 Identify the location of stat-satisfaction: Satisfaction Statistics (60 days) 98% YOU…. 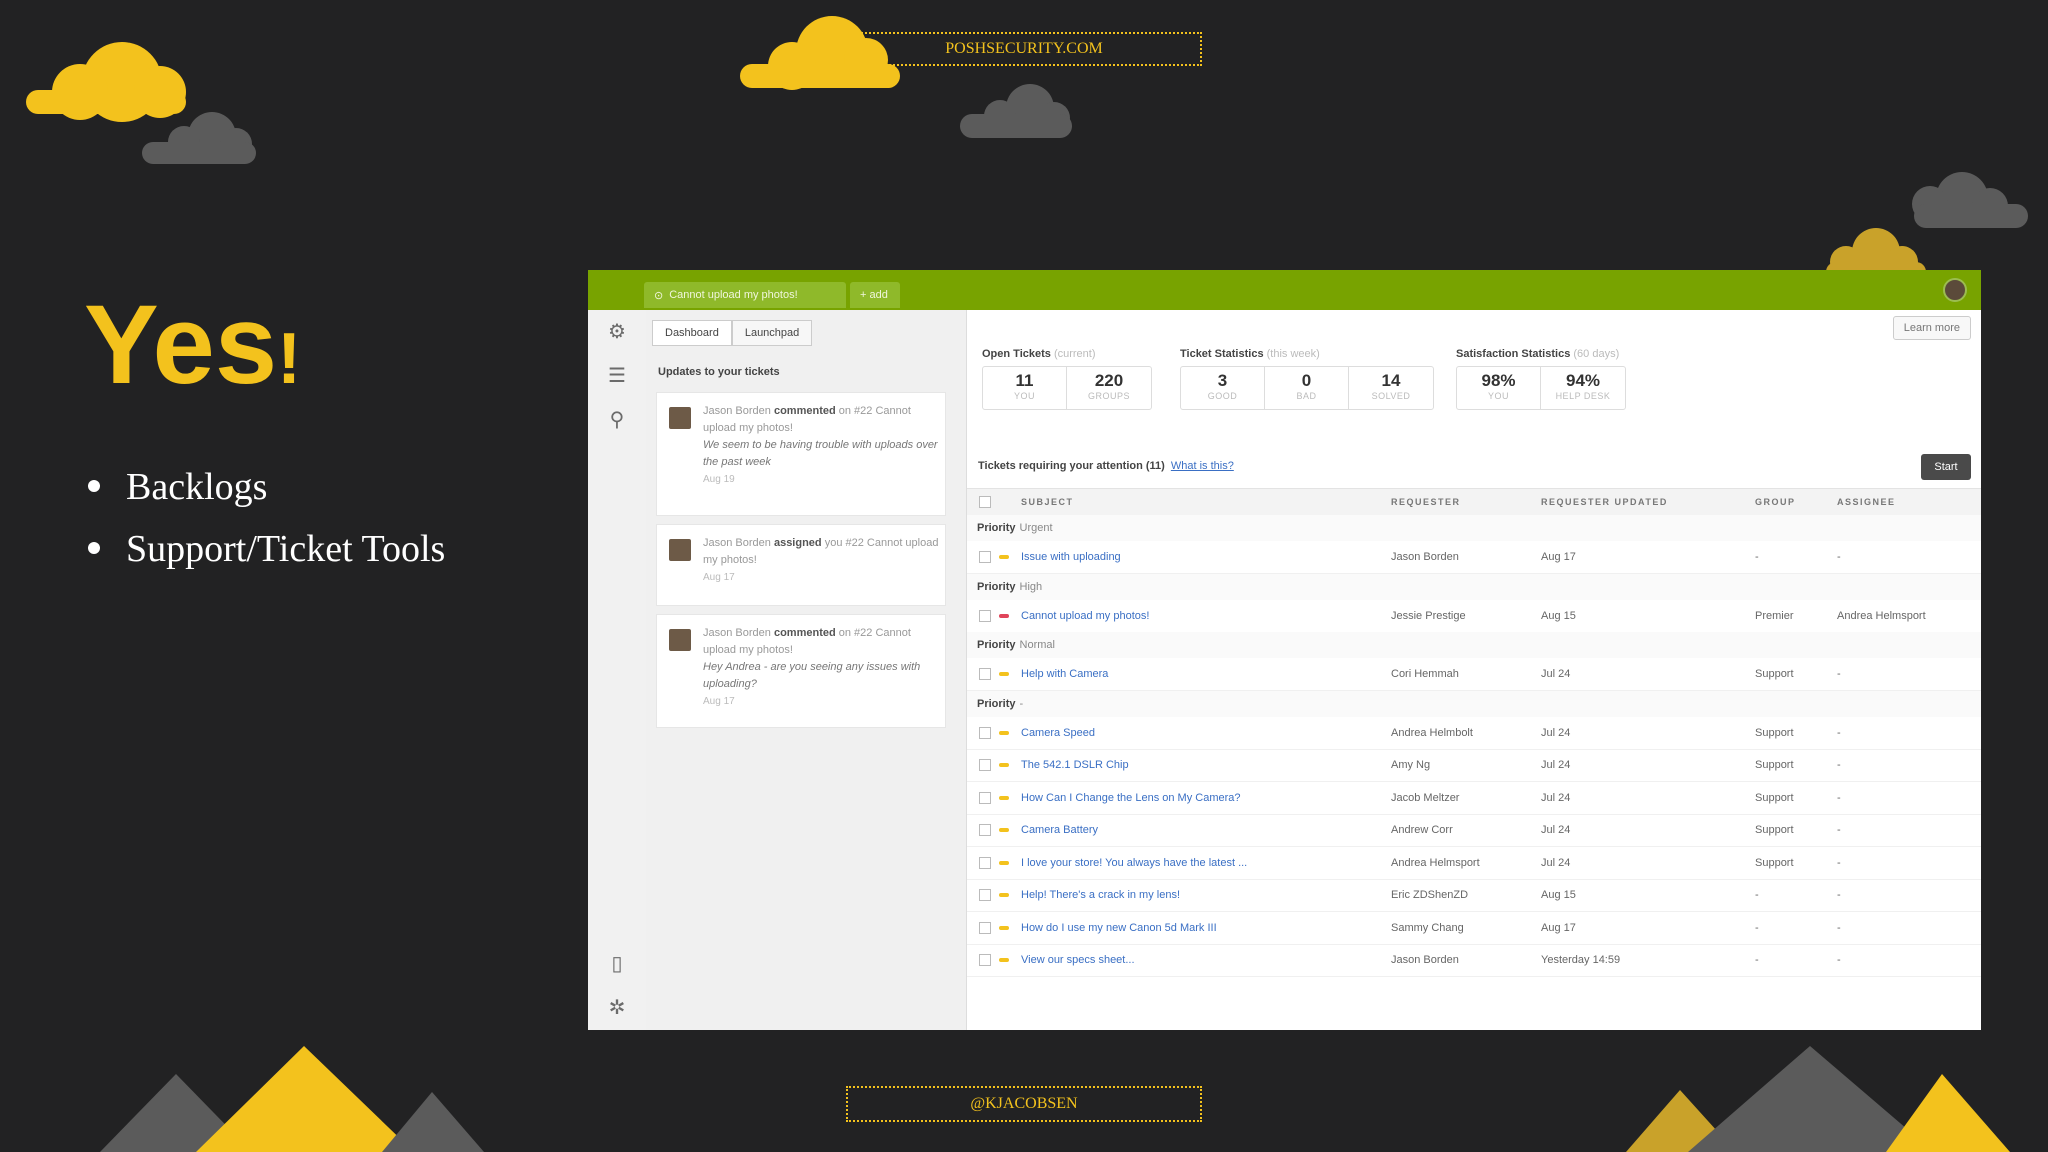
(1541, 379).